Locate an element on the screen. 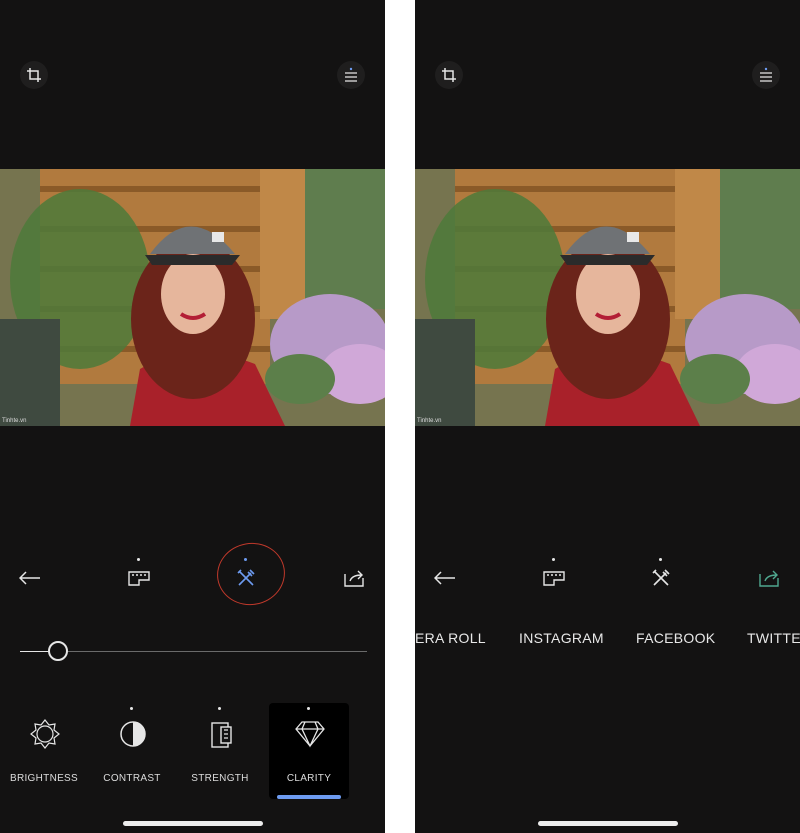  slider-track is located at coordinates (193, 651).